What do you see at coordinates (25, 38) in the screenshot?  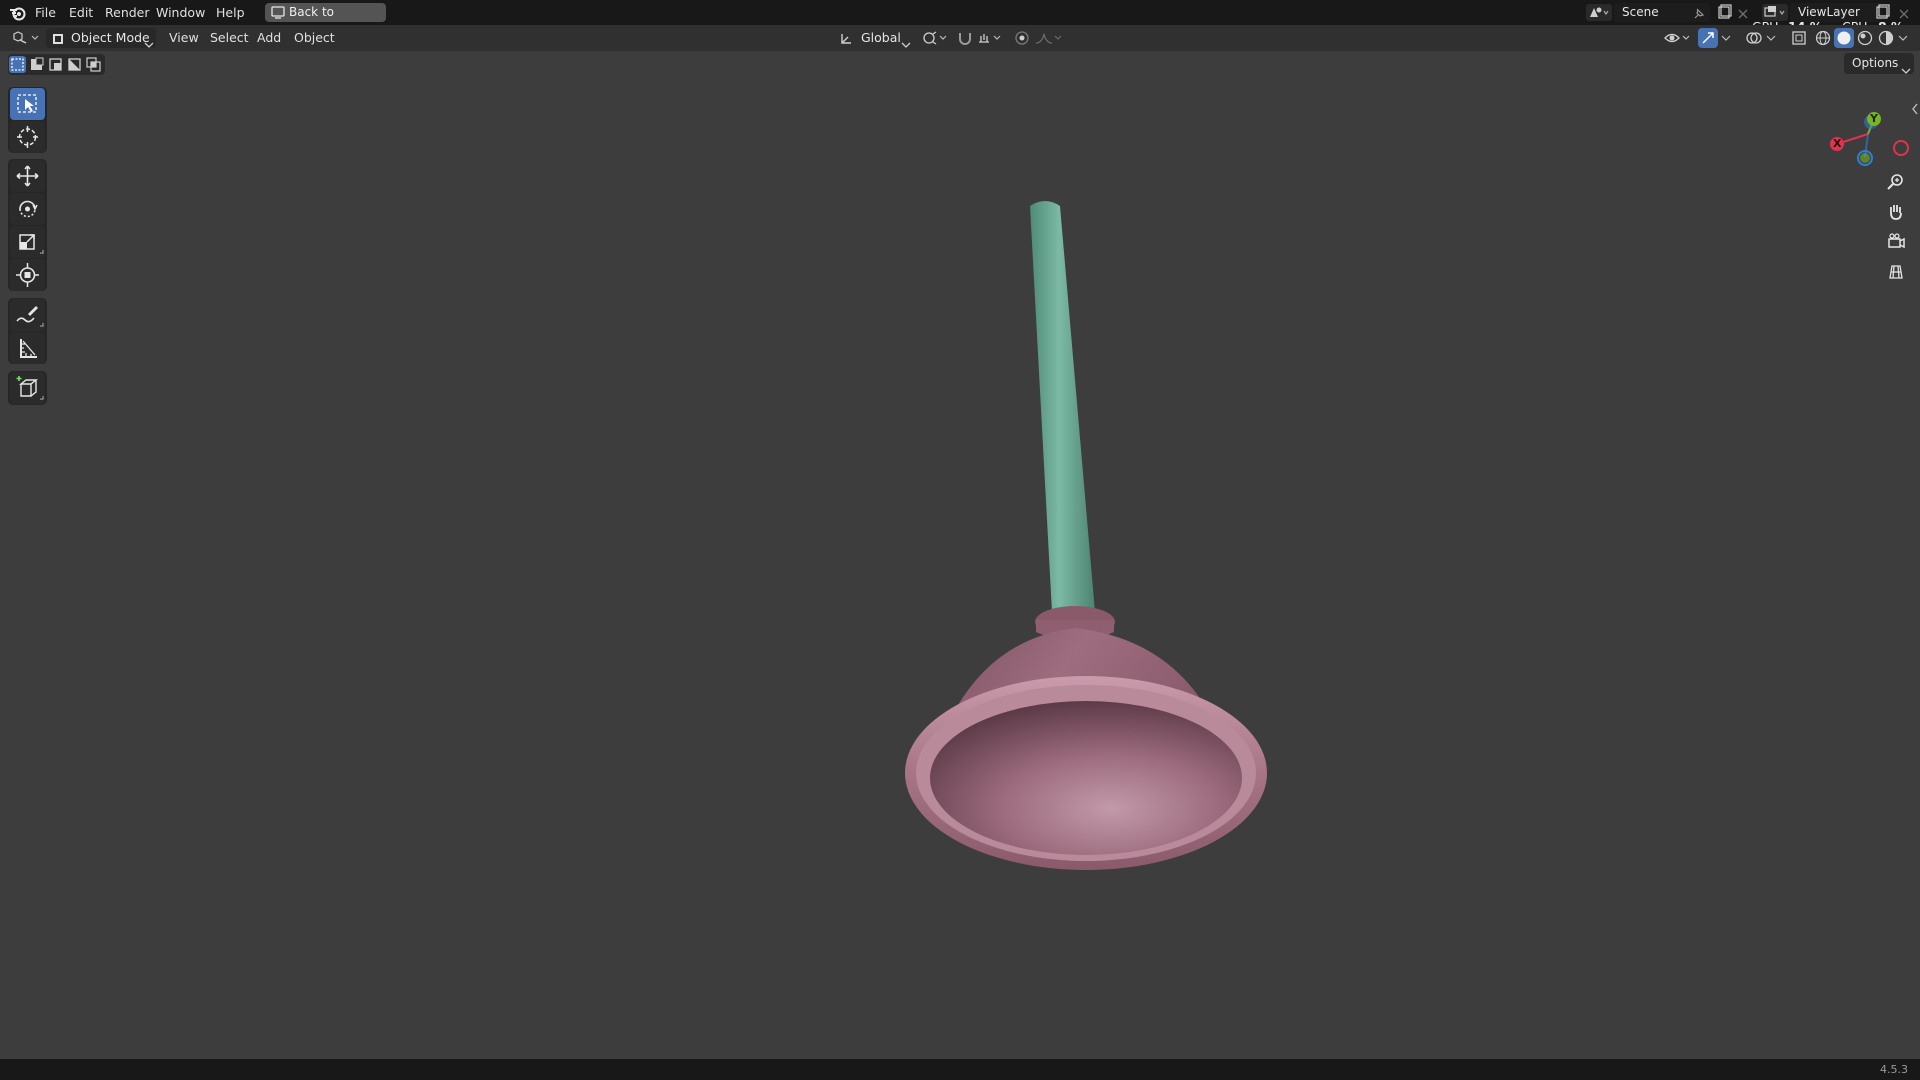 I see `editor-type-dropdown` at bounding box center [25, 38].